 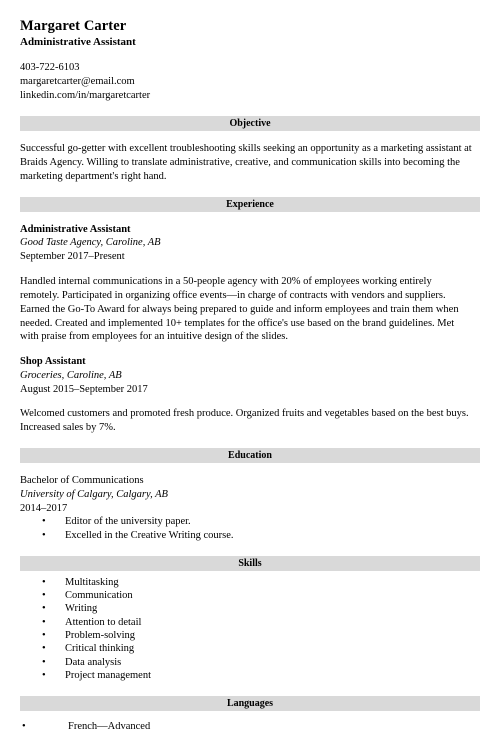 I want to click on experience-dates: September 2017–Present, so click(x=72, y=257).